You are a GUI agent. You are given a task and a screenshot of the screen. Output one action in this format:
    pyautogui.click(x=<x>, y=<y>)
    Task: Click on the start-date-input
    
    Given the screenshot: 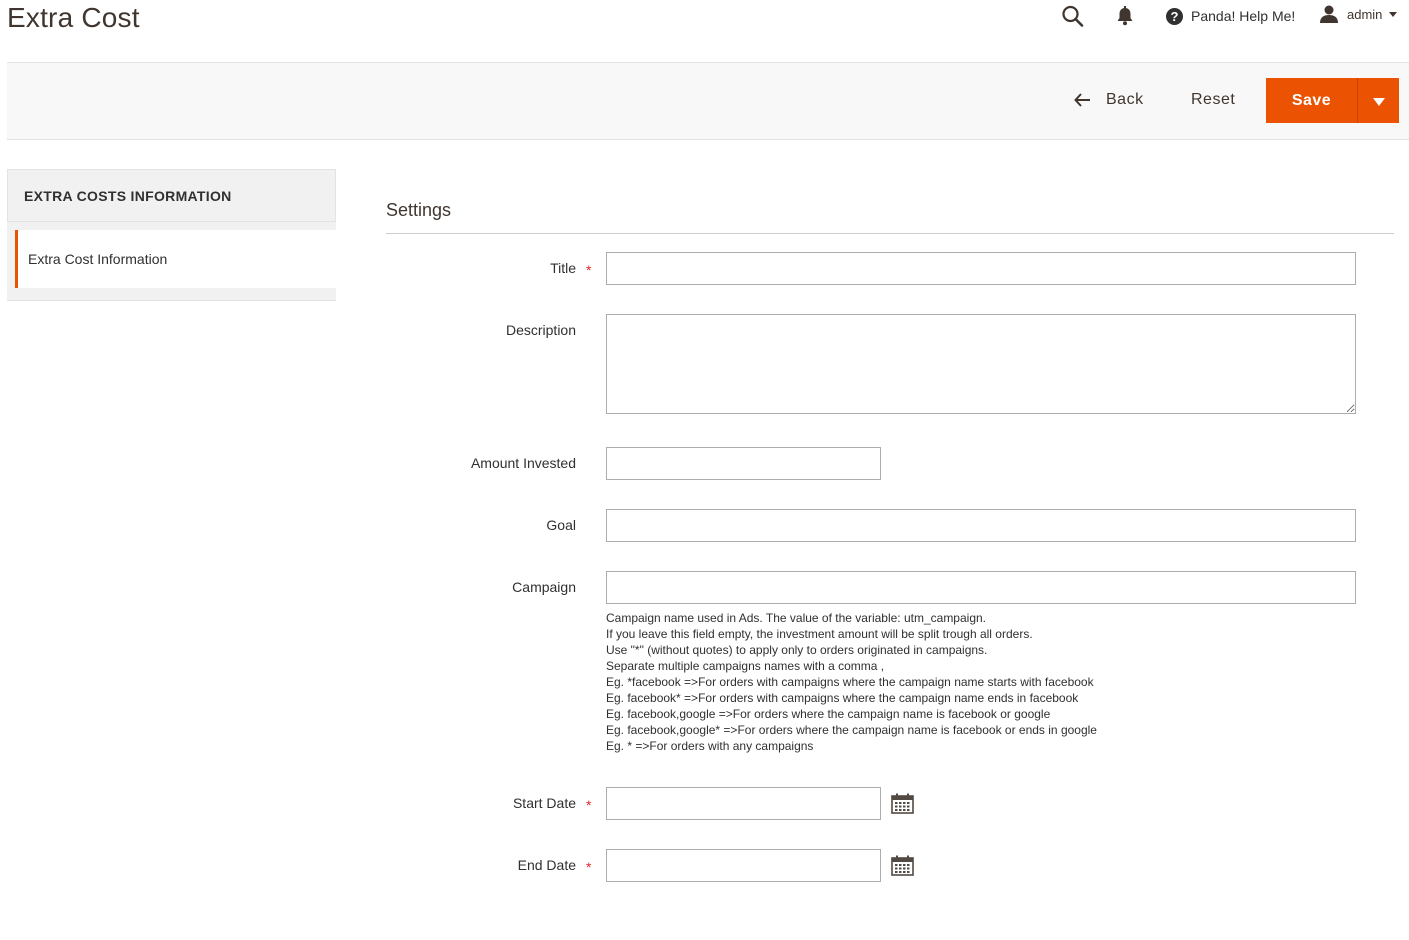 What is the action you would take?
    pyautogui.click(x=743, y=803)
    